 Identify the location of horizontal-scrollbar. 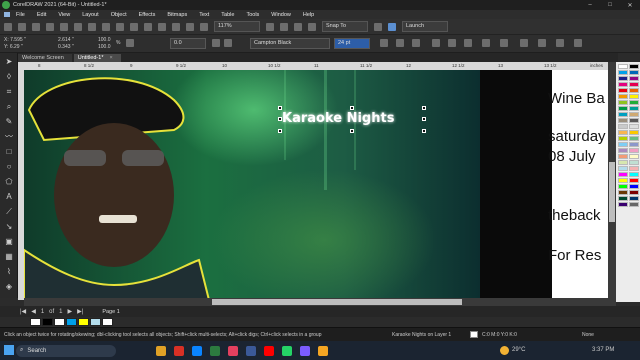
(320, 302).